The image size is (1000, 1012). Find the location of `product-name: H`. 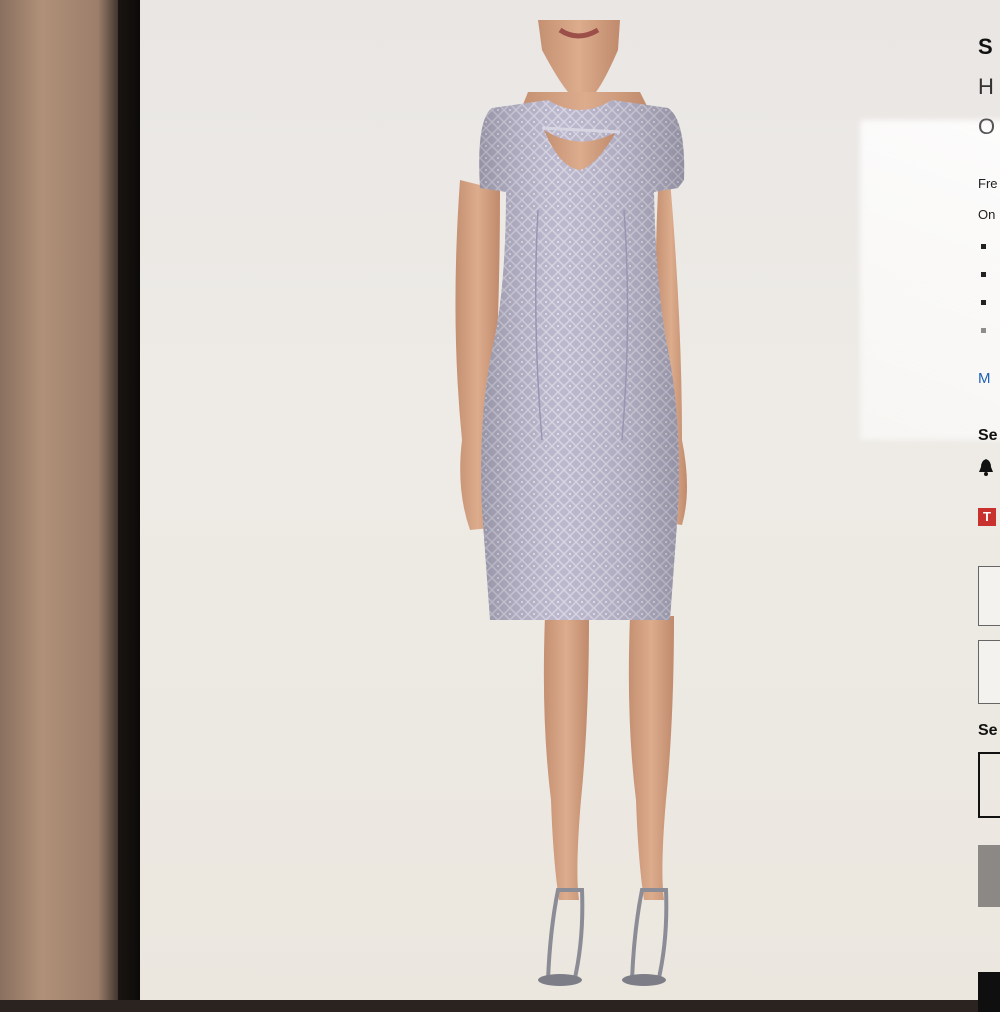

product-name: H is located at coordinates (986, 86).